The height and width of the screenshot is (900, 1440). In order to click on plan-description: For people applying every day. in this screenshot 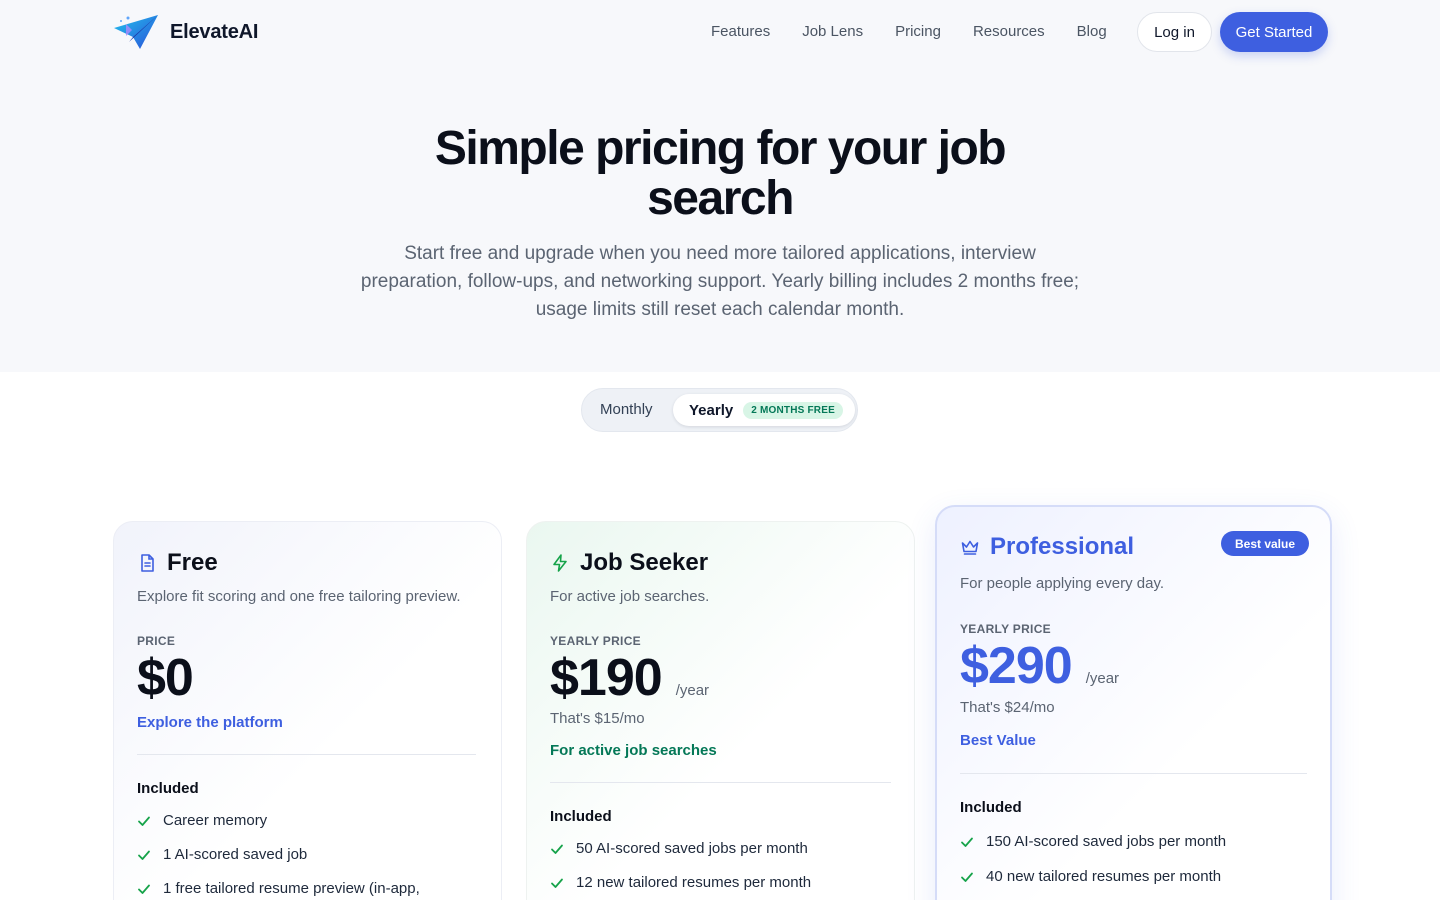, I will do `click(1062, 583)`.